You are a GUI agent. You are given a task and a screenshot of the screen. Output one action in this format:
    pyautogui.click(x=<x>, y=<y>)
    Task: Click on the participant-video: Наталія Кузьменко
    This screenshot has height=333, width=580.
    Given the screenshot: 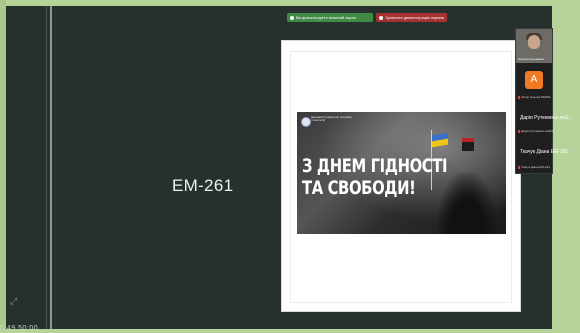 What is the action you would take?
    pyautogui.click(x=534, y=46)
    